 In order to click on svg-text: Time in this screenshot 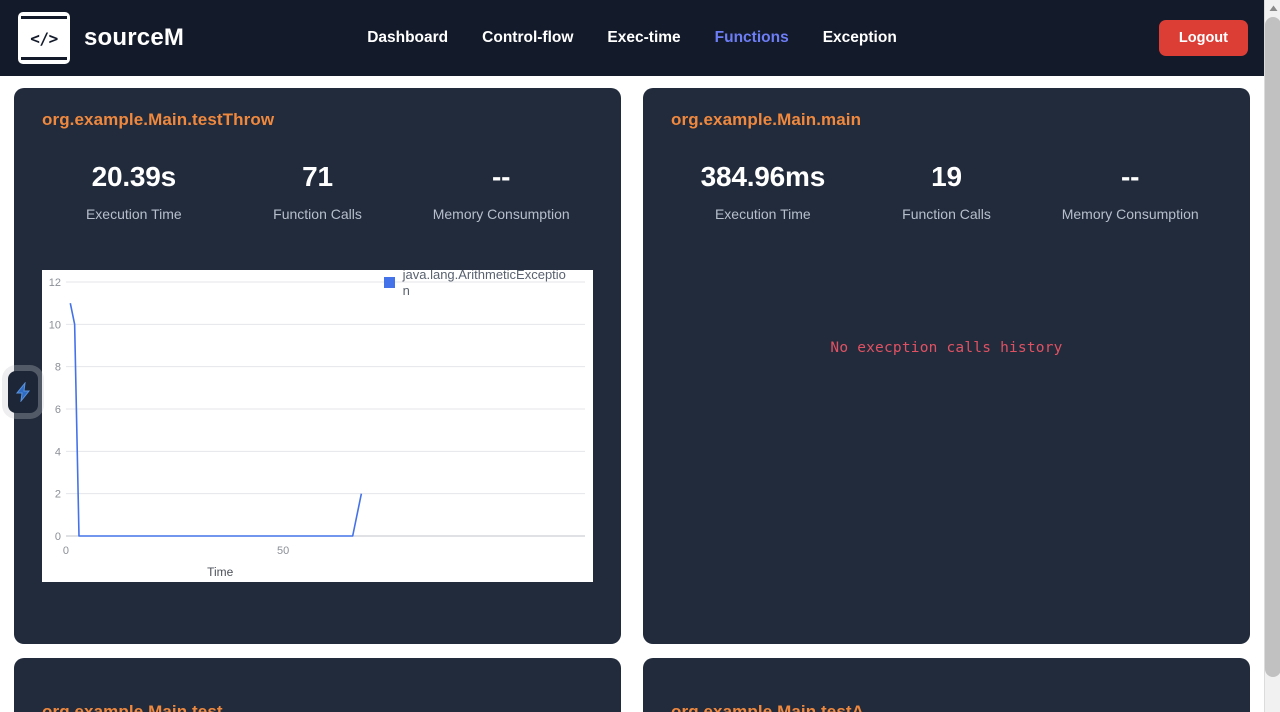, I will do `click(220, 572)`.